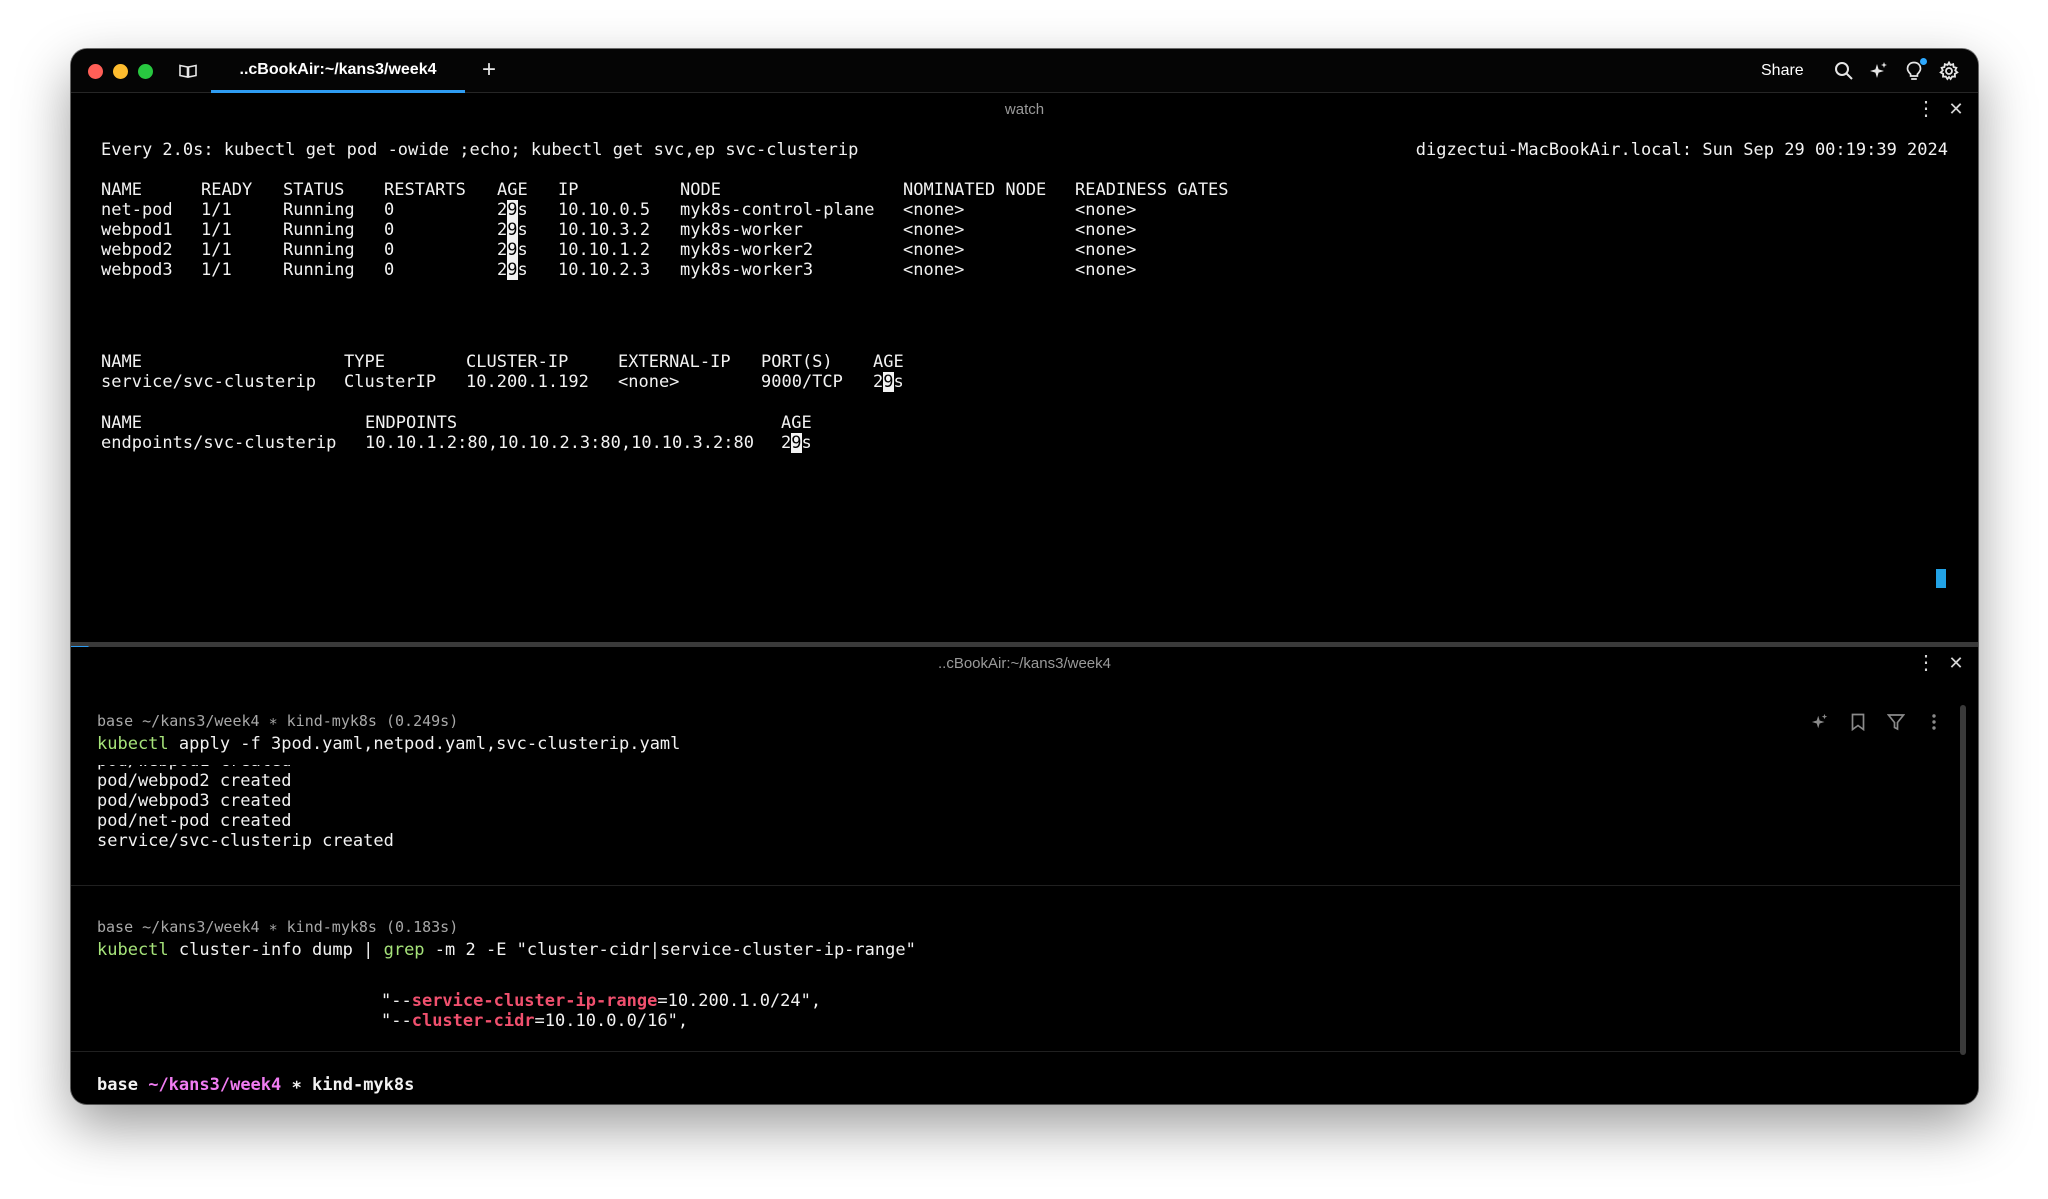 The image size is (2048, 1199). What do you see at coordinates (489, 70) in the screenshot?
I see `new-tab-button: +` at bounding box center [489, 70].